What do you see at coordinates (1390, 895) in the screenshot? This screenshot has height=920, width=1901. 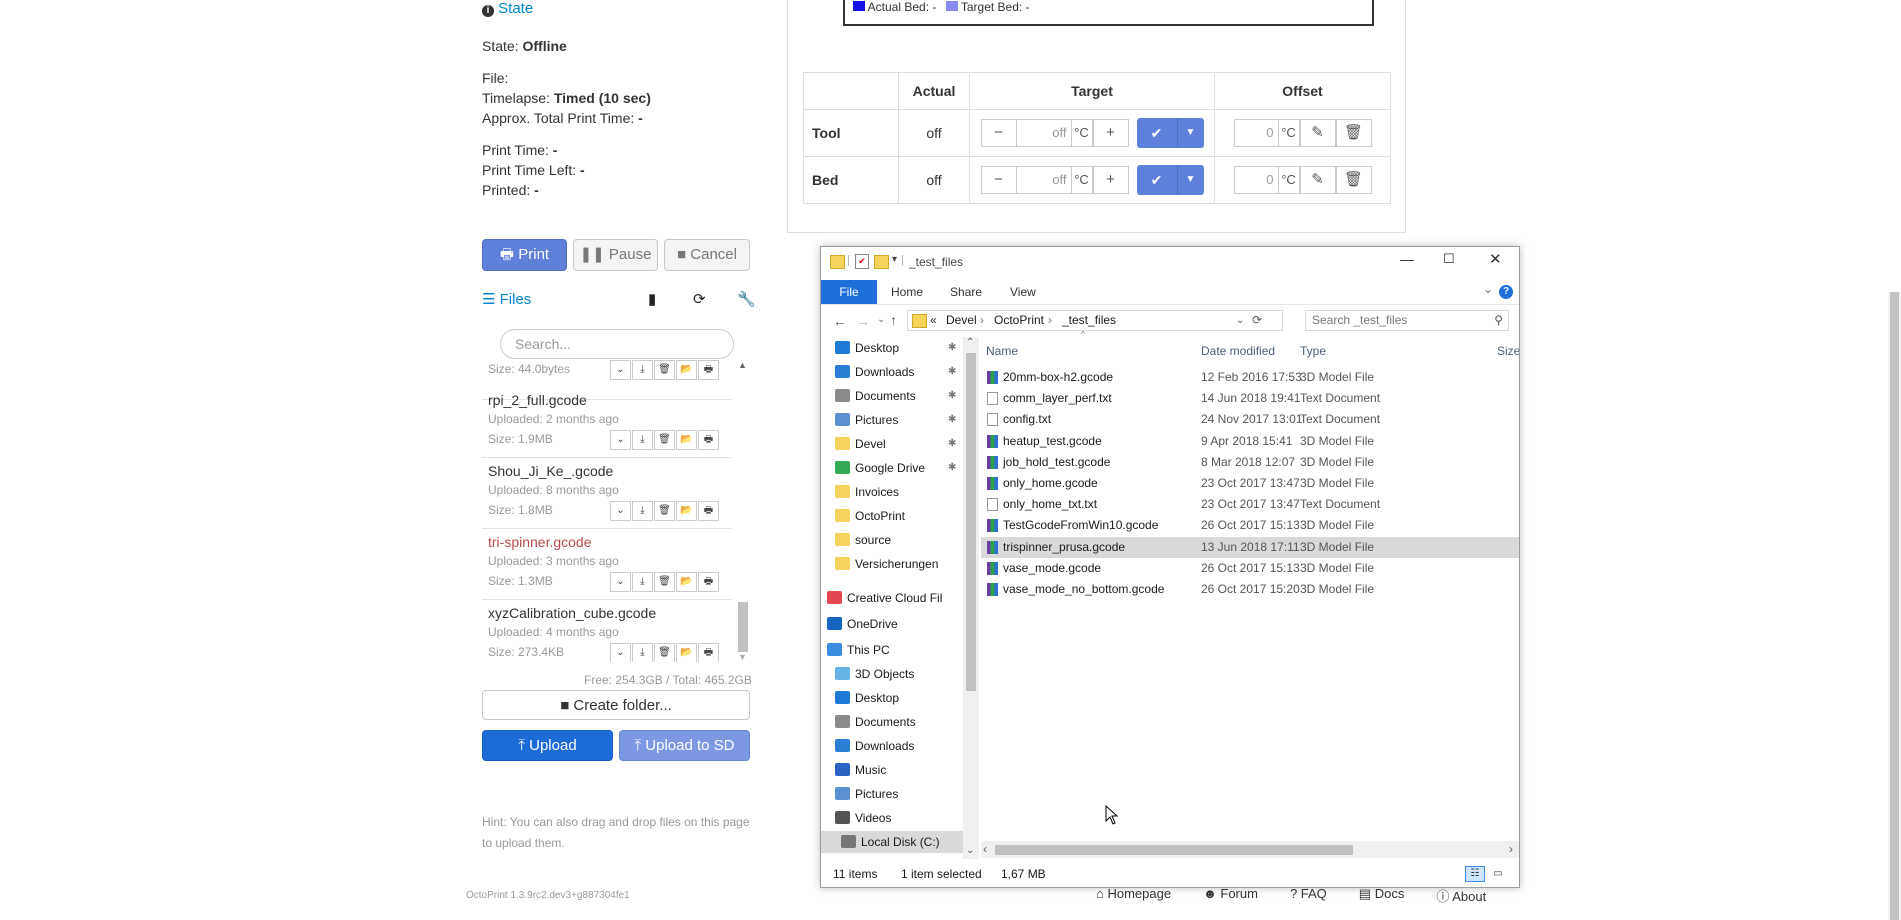 I see `footer-docs: ▤ Docs` at bounding box center [1390, 895].